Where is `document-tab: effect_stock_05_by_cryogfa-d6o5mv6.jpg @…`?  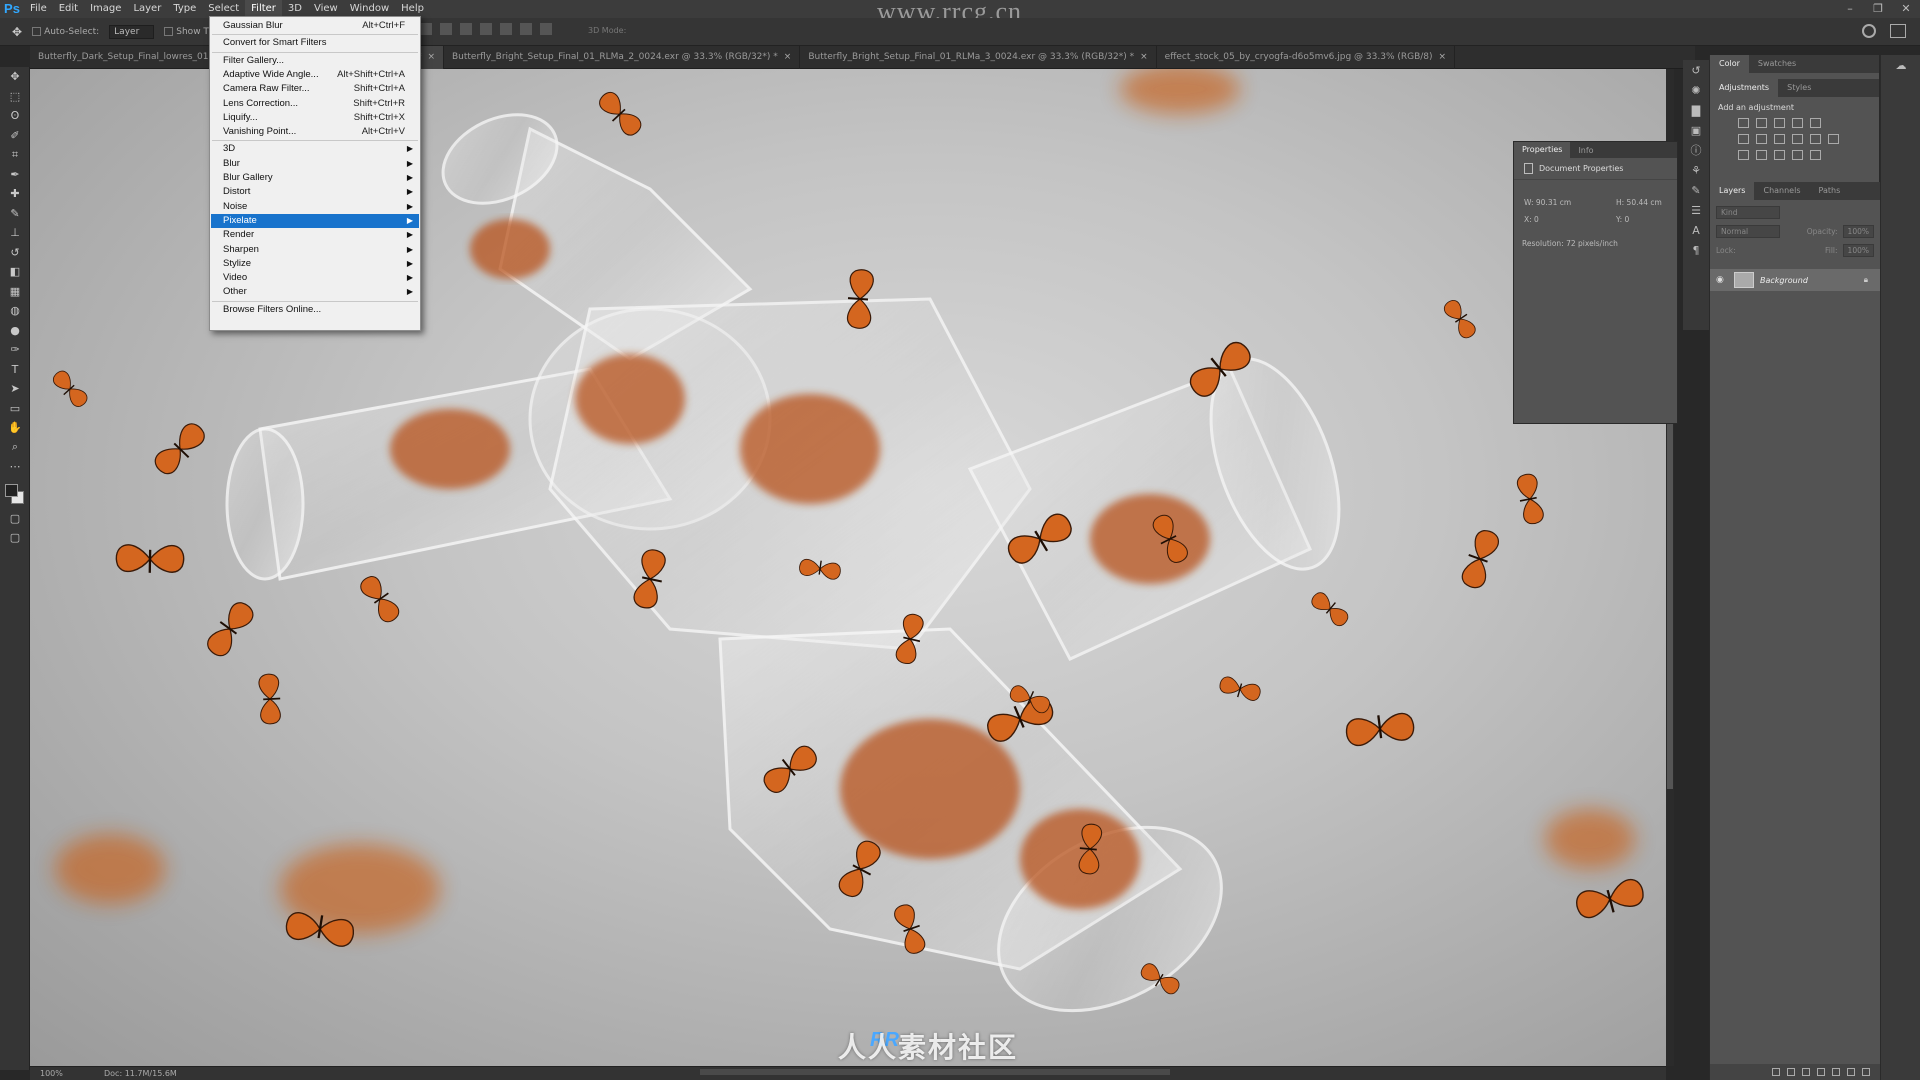
document-tab: effect_stock_05_by_cryogfa-d6o5mv6.jpg @… is located at coordinates (1306, 57).